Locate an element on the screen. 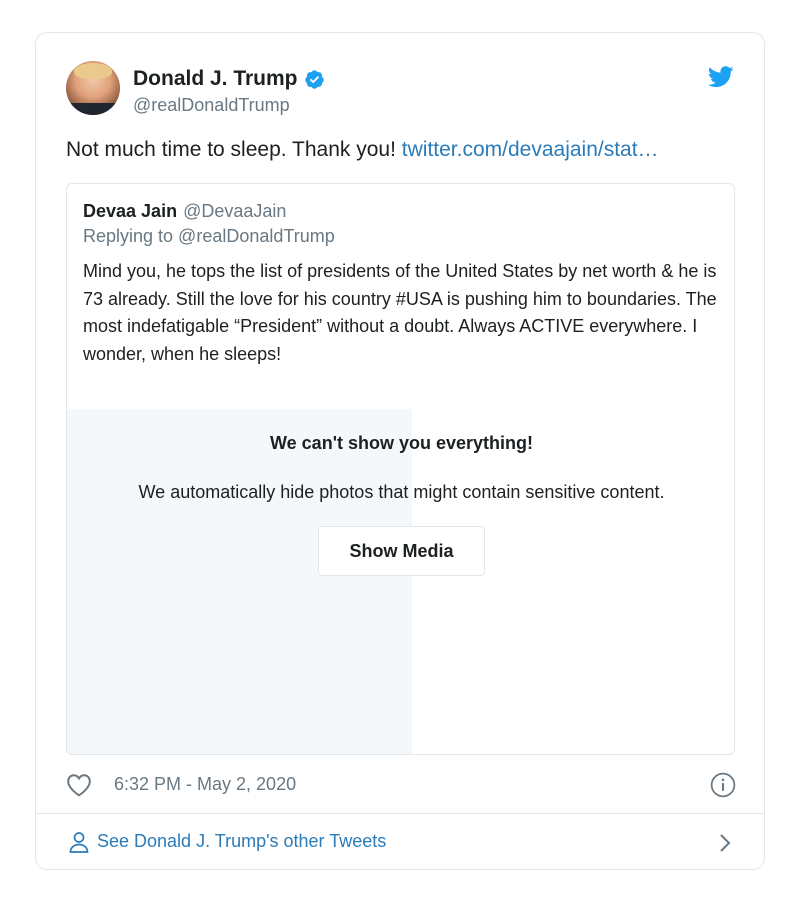 Image resolution: width=800 pixels, height=905 pixels. show-media-button: Show Media is located at coordinates (401, 551).